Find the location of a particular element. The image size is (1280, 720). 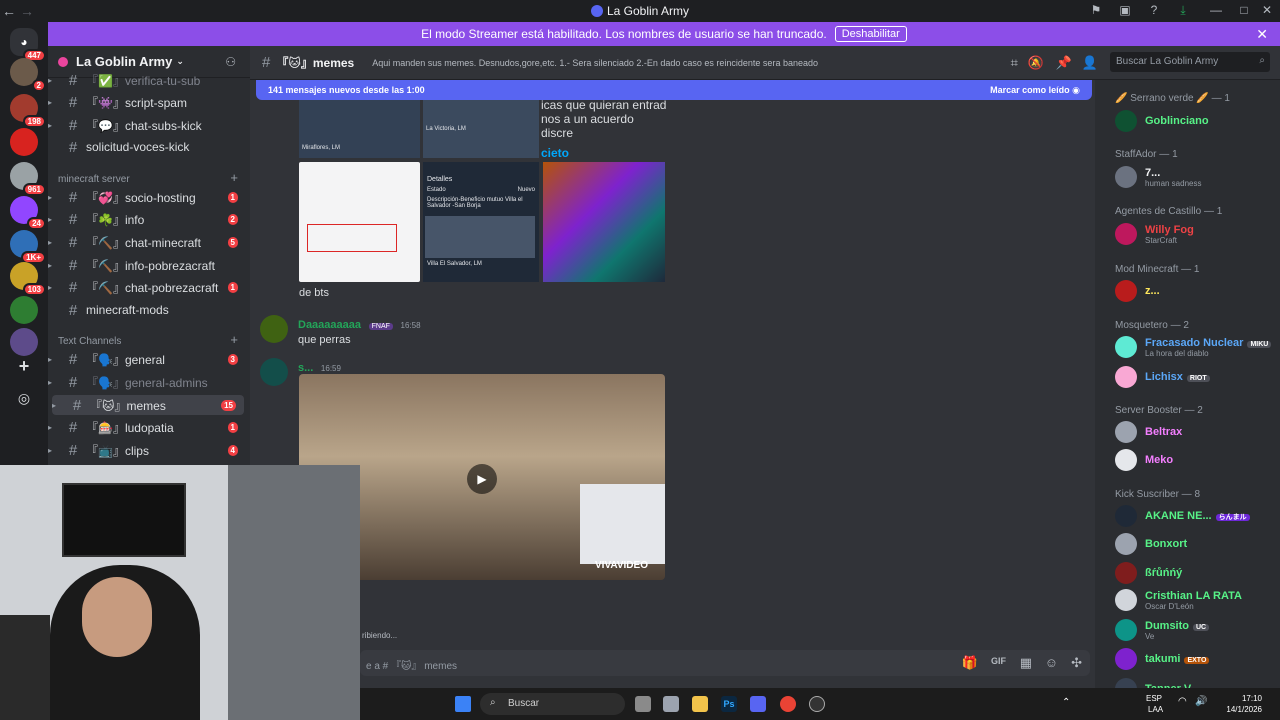

language-indicator: ESP is located at coordinates (1154, 698).